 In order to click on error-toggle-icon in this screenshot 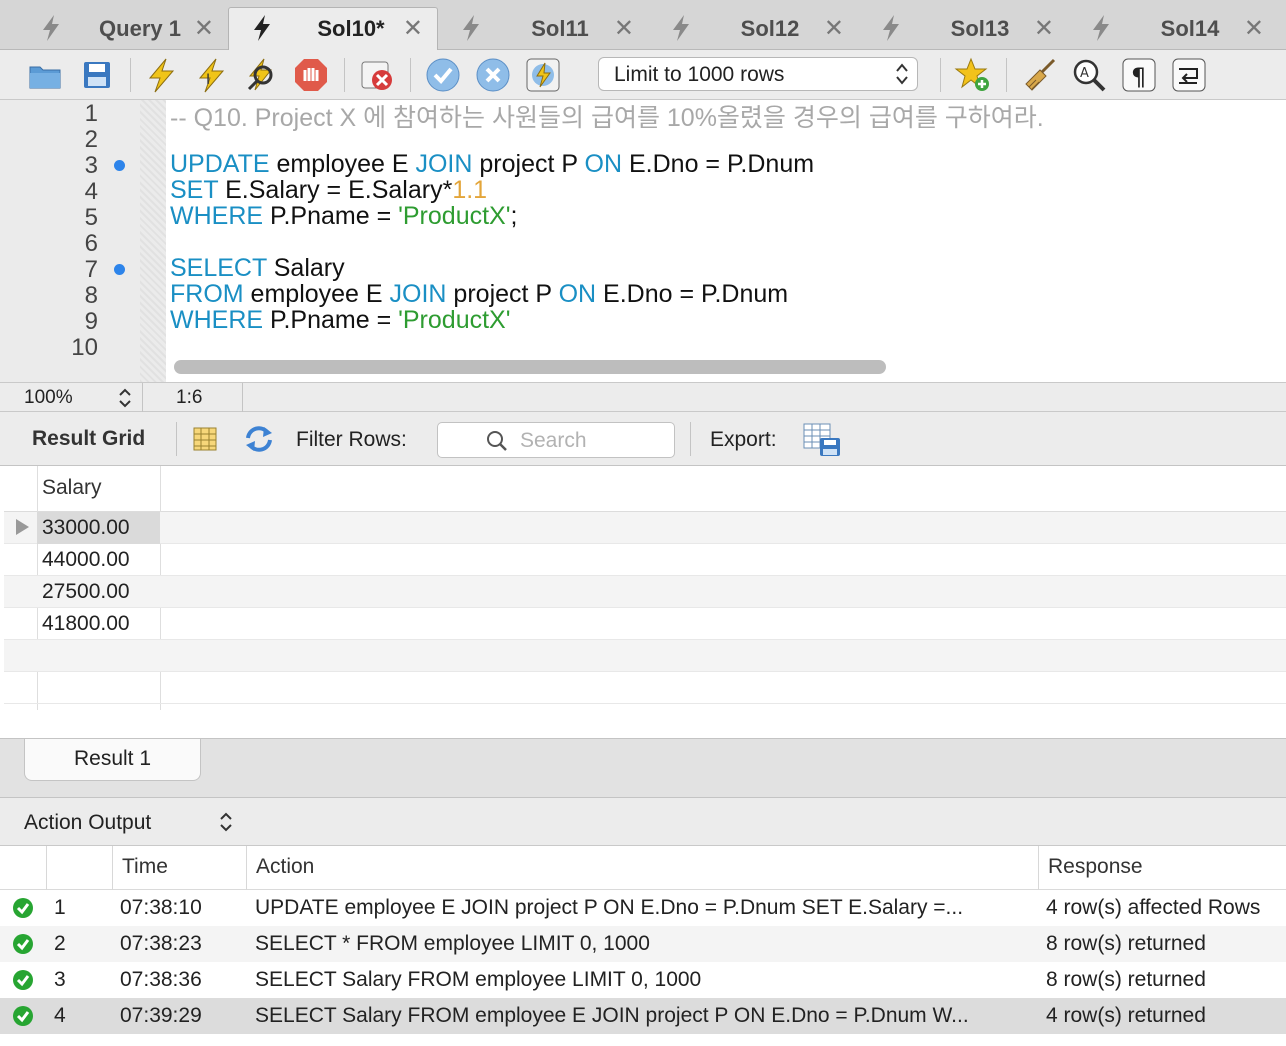, I will do `click(377, 75)`.